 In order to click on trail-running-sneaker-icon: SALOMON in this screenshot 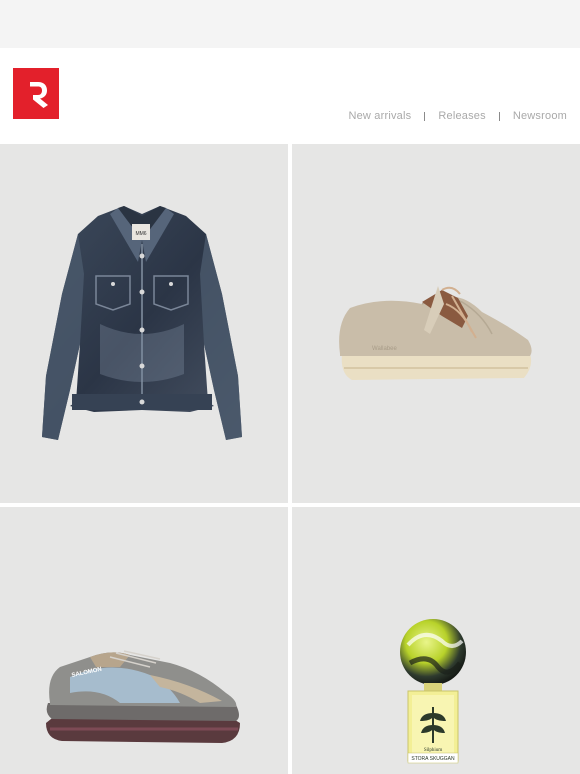, I will do `click(143, 696)`.